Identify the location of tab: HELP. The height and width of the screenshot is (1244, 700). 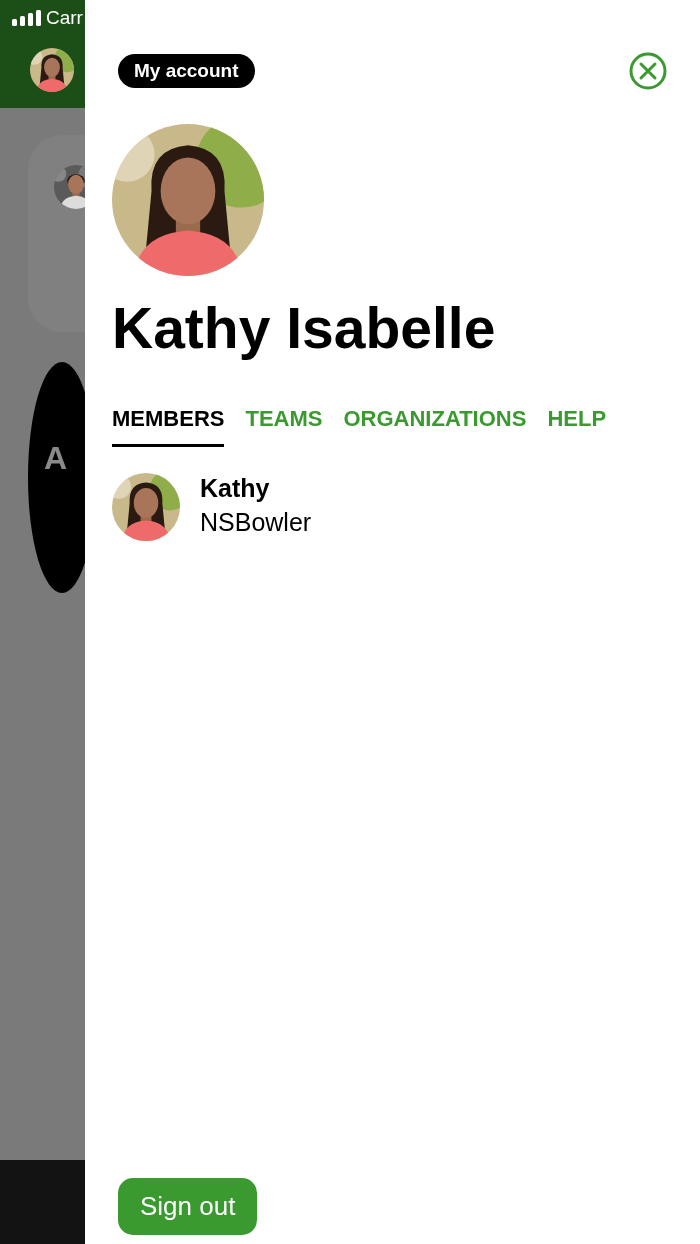
(577, 426).